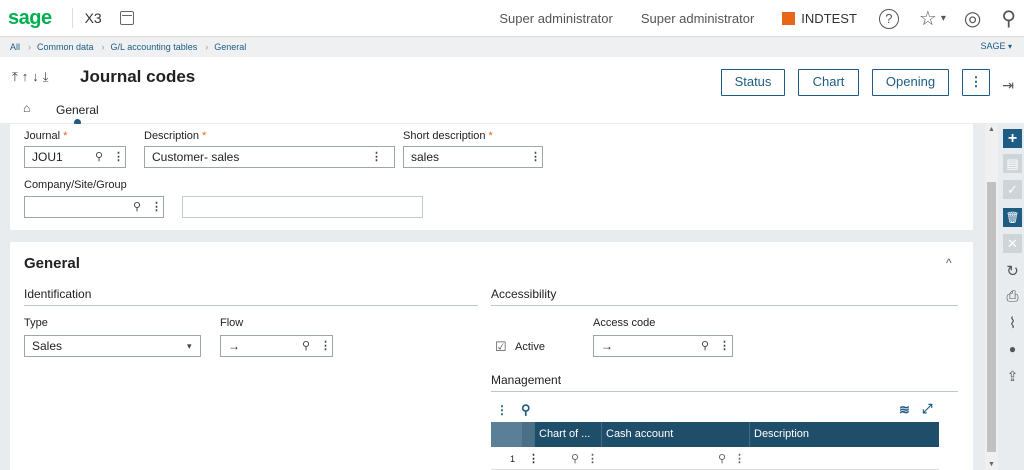 This screenshot has height=470, width=1024. I want to click on breadcrumb-gl-tables: G/L accounting tables, so click(154, 47).